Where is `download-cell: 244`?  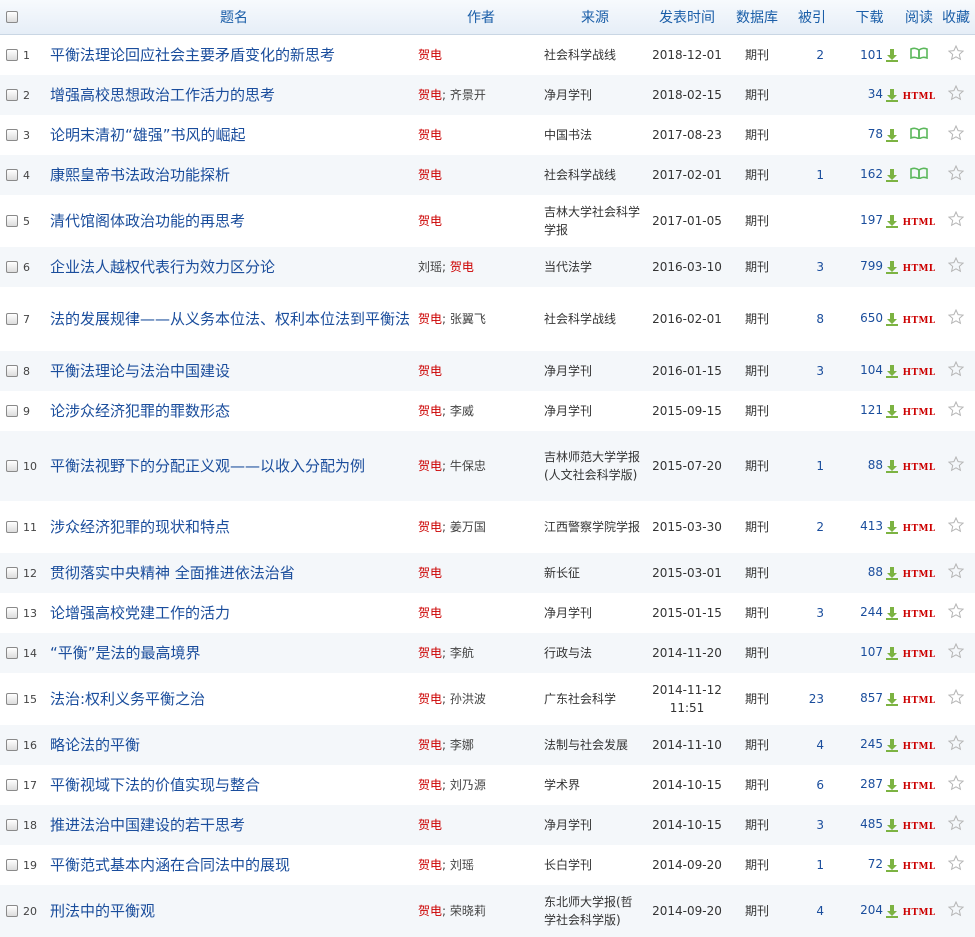
download-cell: 244 is located at coordinates (869, 612).